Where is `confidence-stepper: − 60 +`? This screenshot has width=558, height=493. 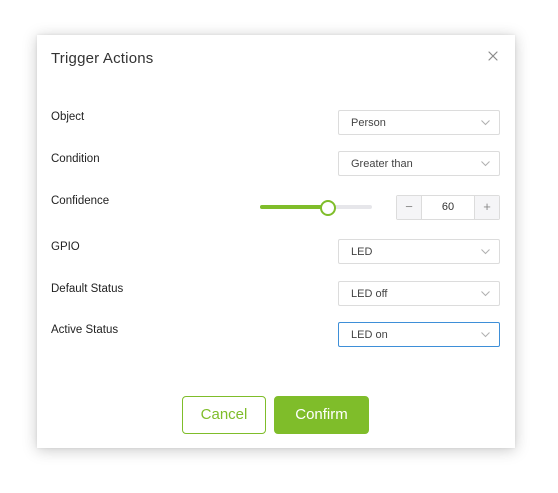 confidence-stepper: − 60 + is located at coordinates (448, 207).